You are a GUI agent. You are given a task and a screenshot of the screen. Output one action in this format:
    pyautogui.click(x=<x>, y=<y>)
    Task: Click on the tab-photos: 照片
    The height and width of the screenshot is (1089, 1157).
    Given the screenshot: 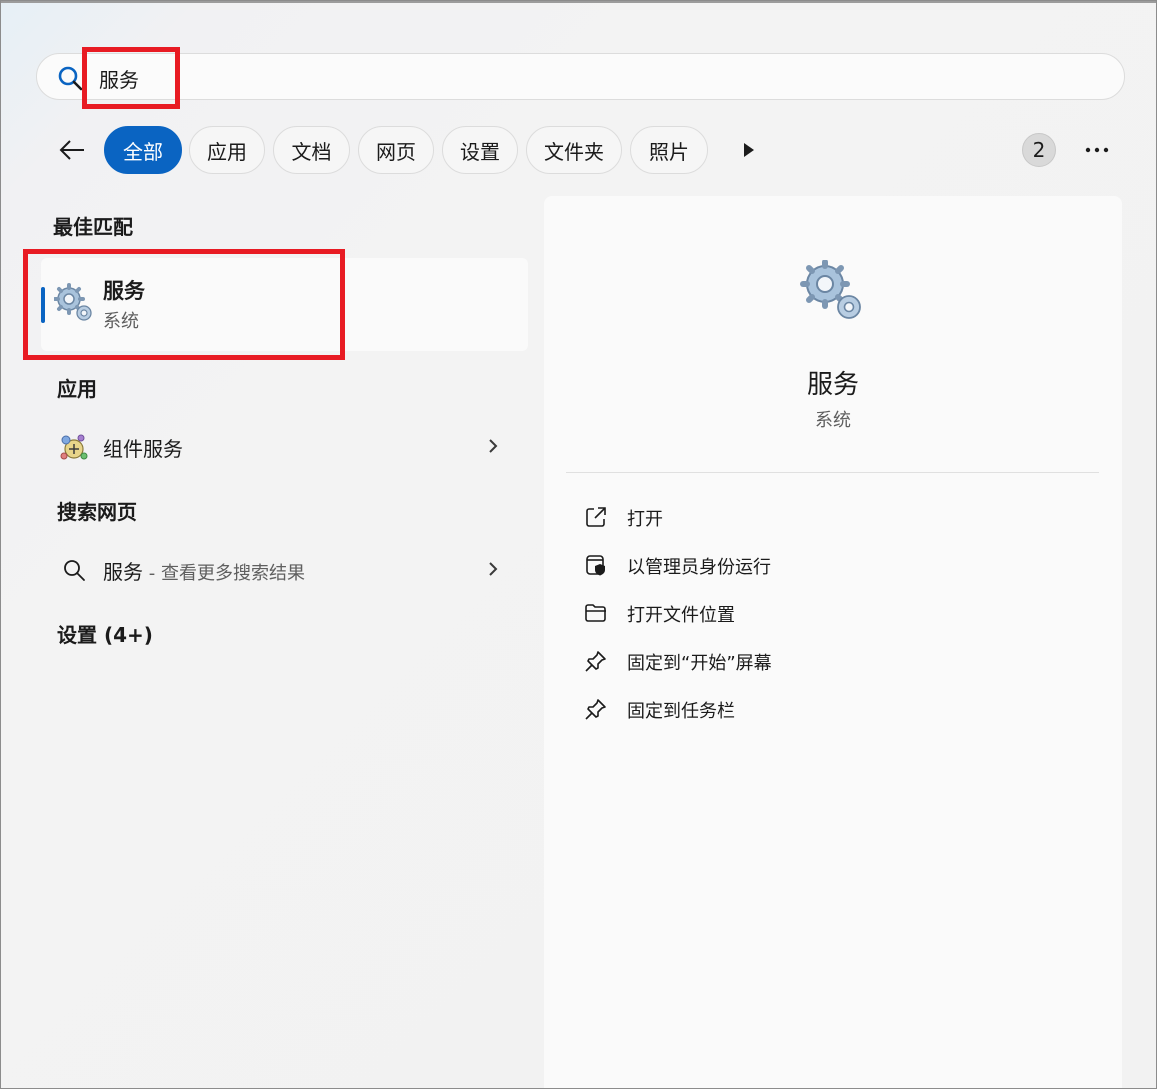 What is the action you would take?
    pyautogui.click(x=669, y=150)
    